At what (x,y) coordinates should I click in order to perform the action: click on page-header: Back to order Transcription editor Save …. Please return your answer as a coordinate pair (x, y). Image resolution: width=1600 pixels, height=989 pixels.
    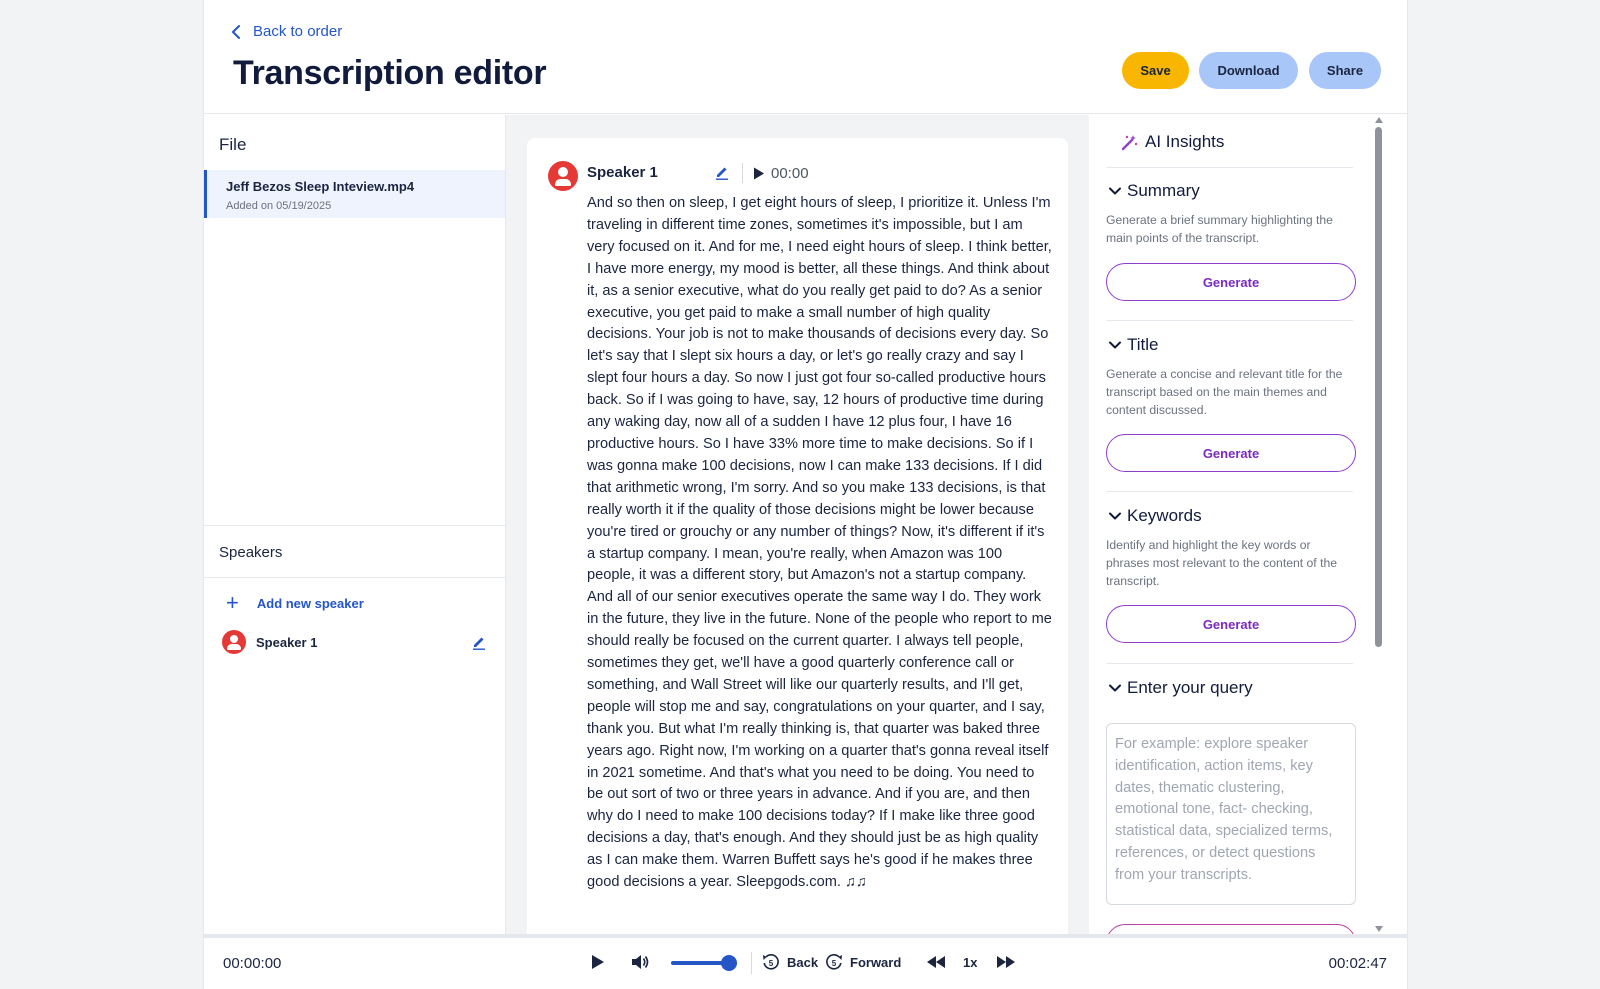
    Looking at the image, I should click on (805, 57).